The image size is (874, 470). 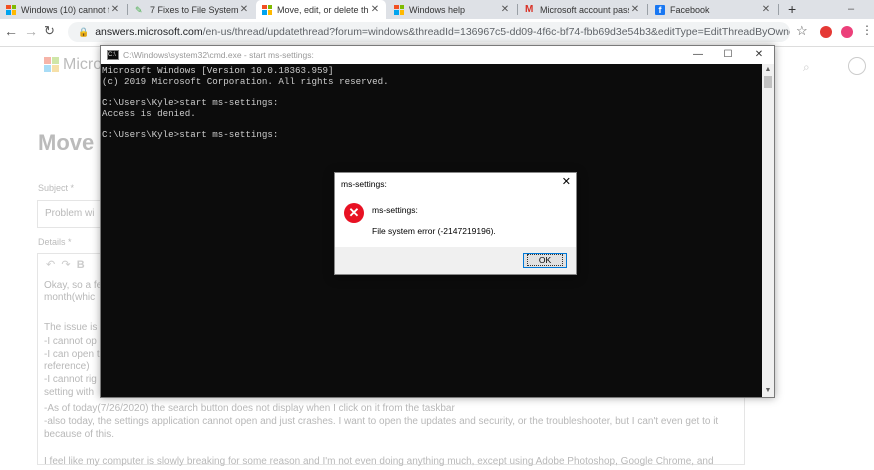 What do you see at coordinates (11, 31) in the screenshot?
I see `back-arrow-icon: ←` at bounding box center [11, 31].